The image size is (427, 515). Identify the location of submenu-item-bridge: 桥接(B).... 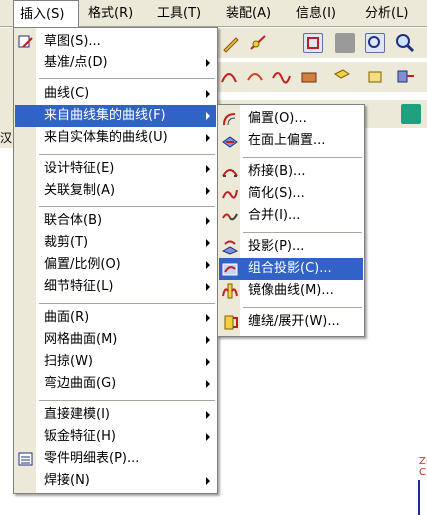
(291, 172).